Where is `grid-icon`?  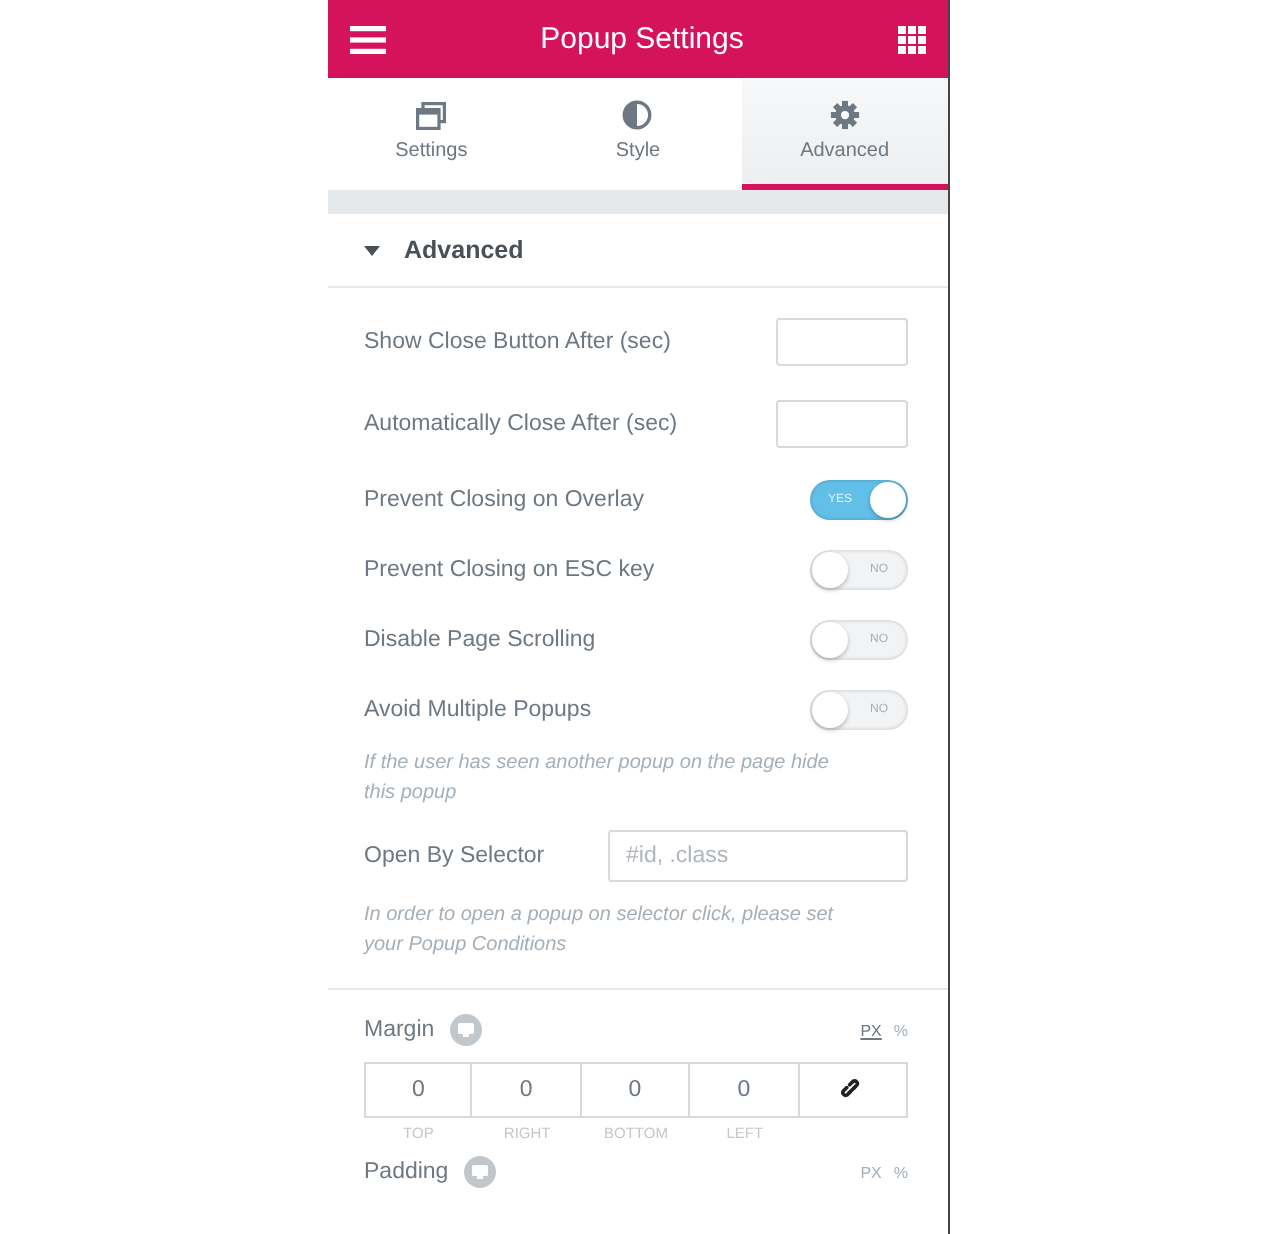 grid-icon is located at coordinates (912, 39).